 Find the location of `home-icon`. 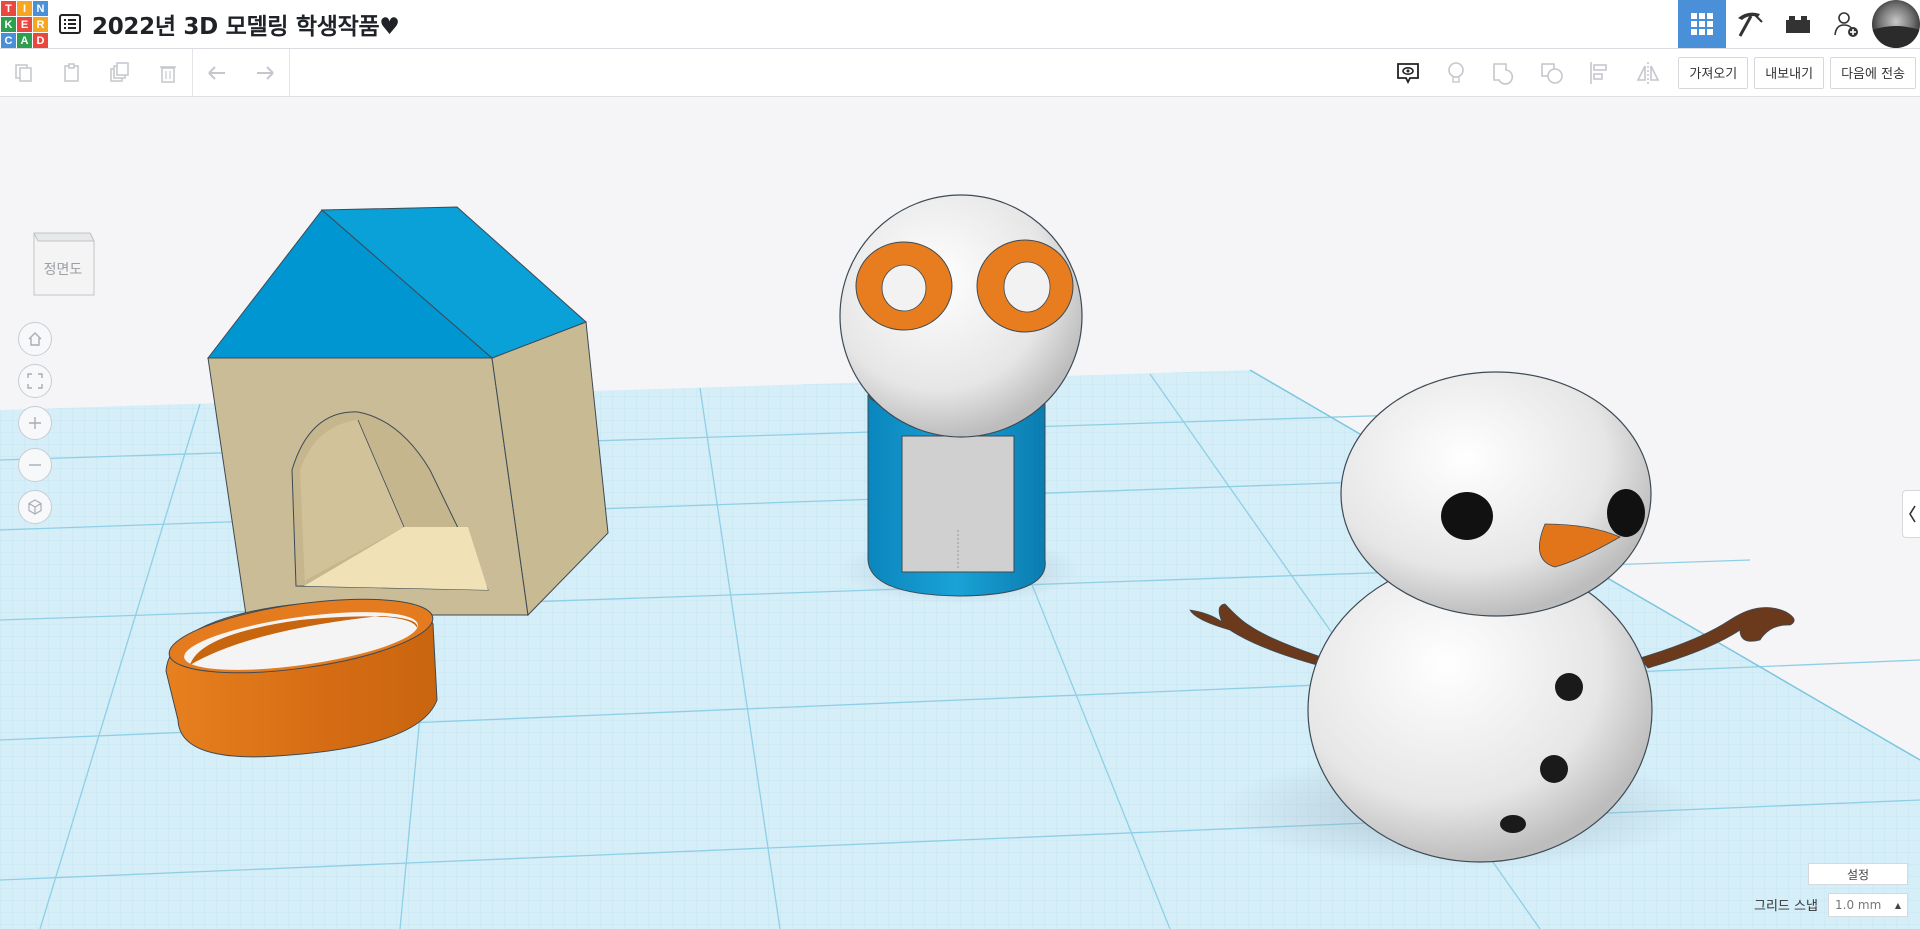

home-icon is located at coordinates (35, 339).